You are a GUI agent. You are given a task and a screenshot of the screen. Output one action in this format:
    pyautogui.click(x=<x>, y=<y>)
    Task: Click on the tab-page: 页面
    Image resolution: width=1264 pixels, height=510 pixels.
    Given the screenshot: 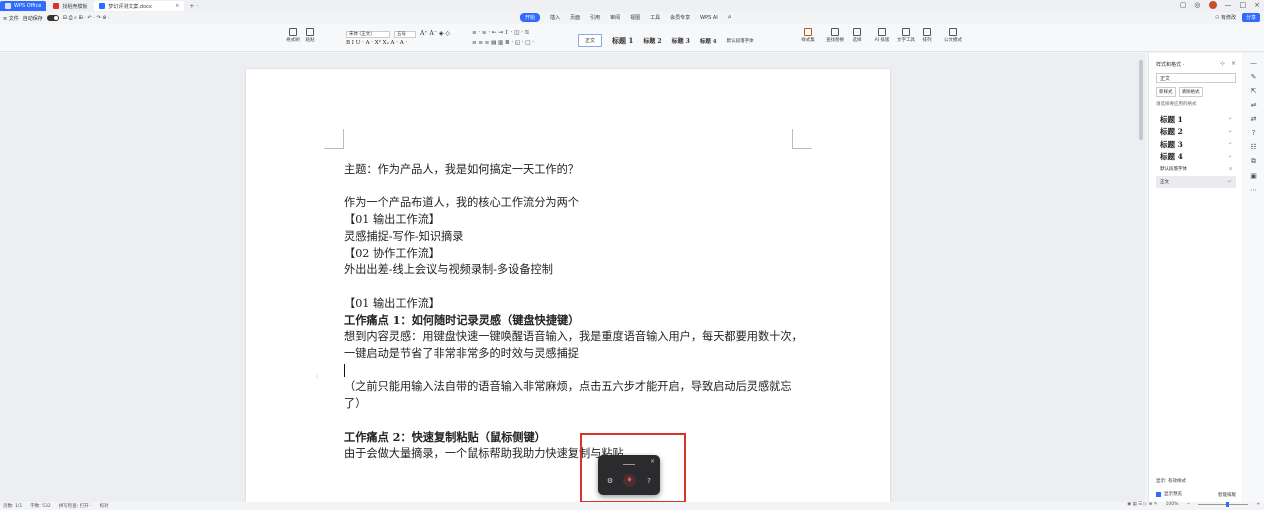 What is the action you would take?
    pyautogui.click(x=575, y=17)
    